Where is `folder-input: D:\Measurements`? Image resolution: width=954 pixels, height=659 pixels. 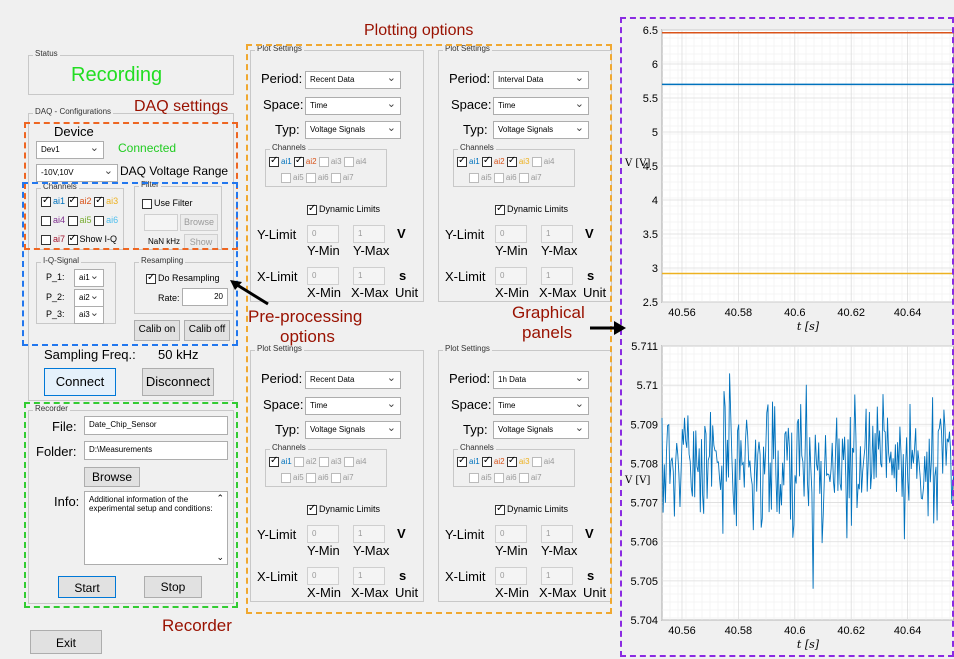
folder-input: D:\Measurements is located at coordinates (156, 450).